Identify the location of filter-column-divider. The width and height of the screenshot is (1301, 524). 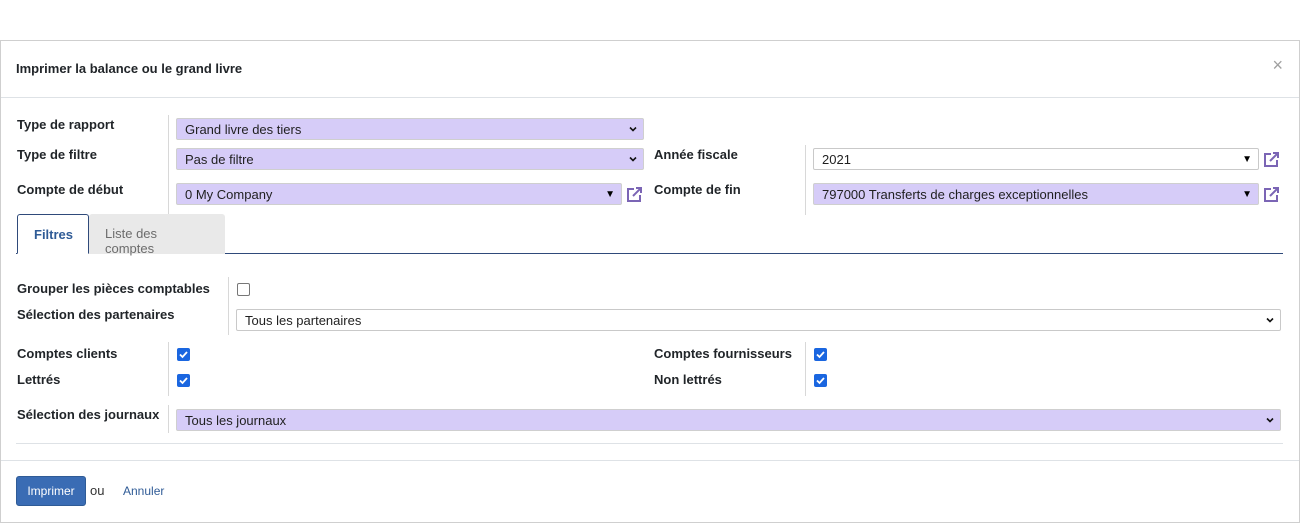
(228, 306).